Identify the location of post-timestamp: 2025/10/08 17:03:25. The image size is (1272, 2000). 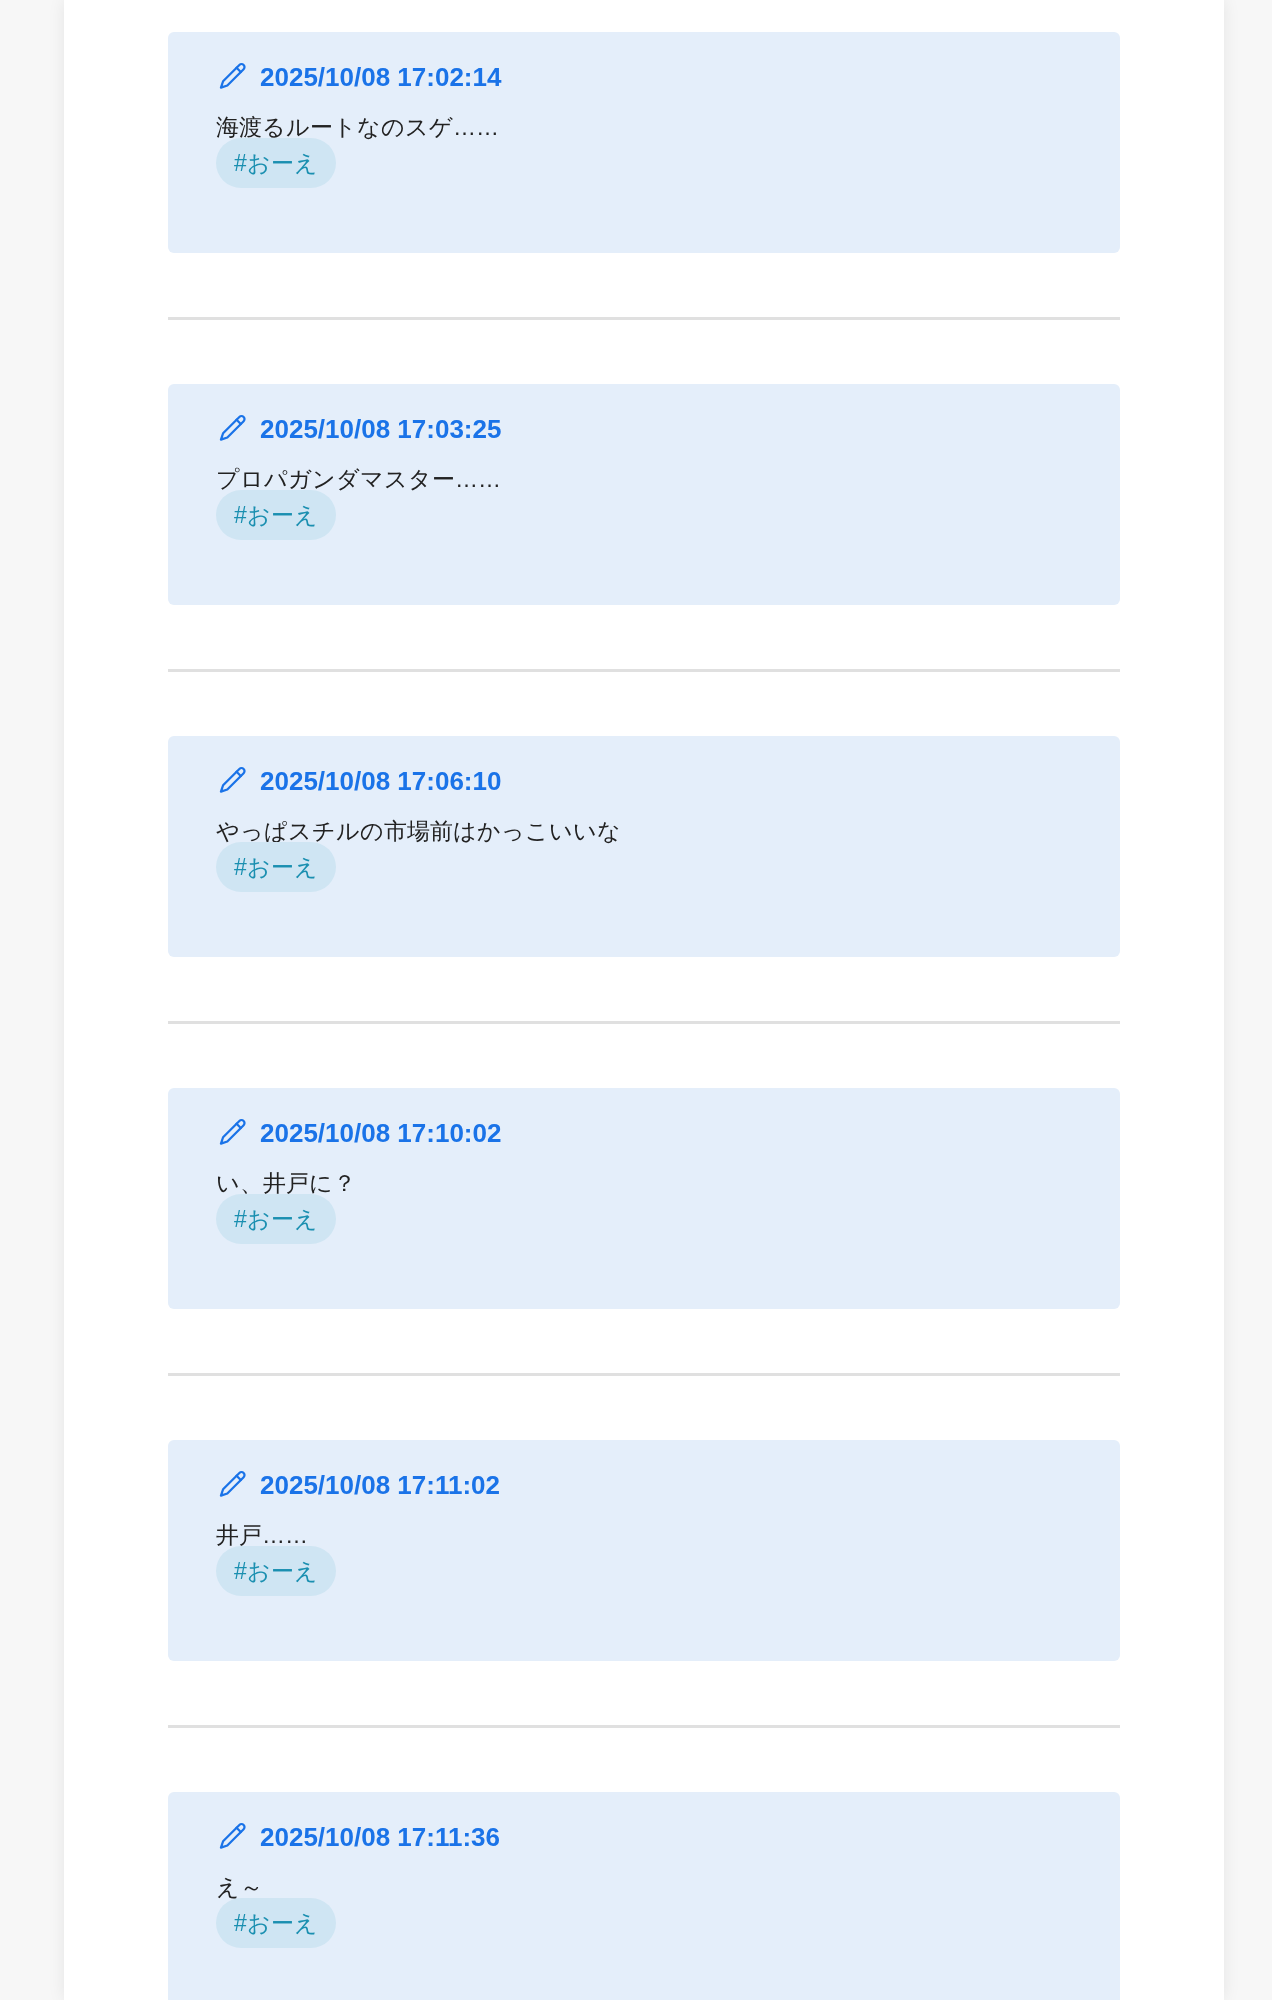
(381, 429).